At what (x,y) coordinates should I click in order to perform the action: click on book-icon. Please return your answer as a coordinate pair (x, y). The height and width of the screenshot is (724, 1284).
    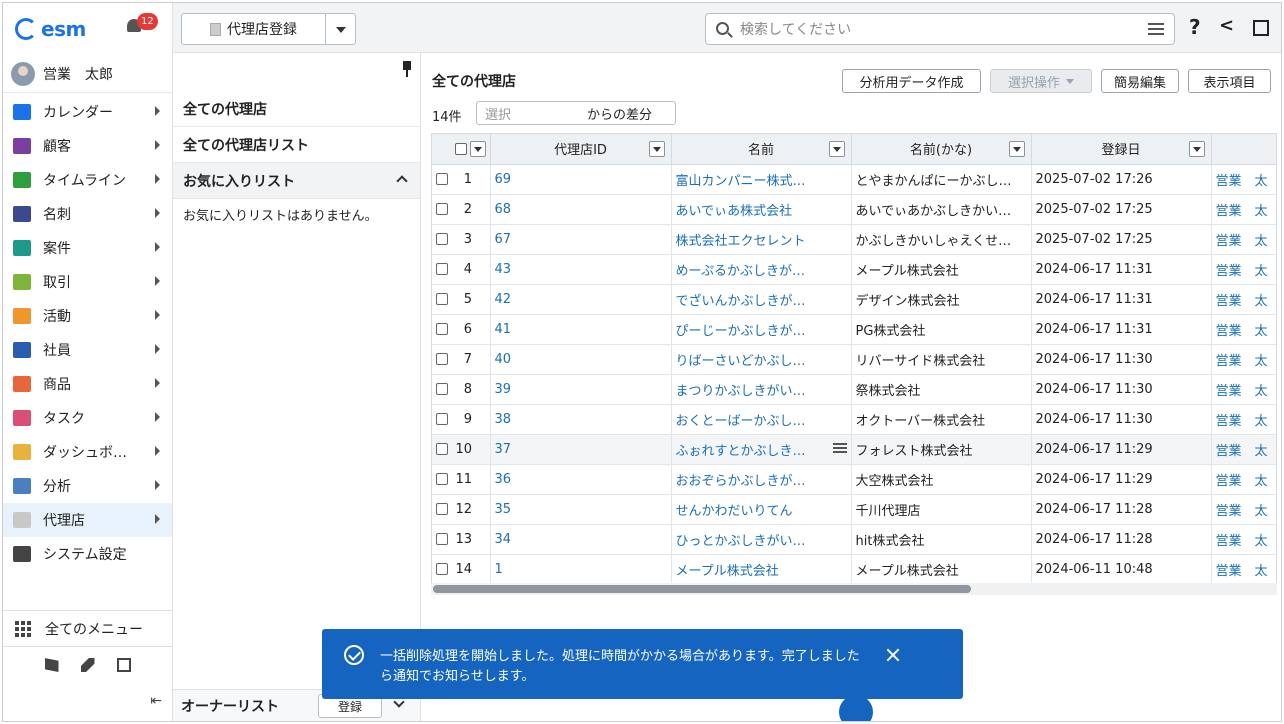
    Looking at the image, I should click on (51, 665).